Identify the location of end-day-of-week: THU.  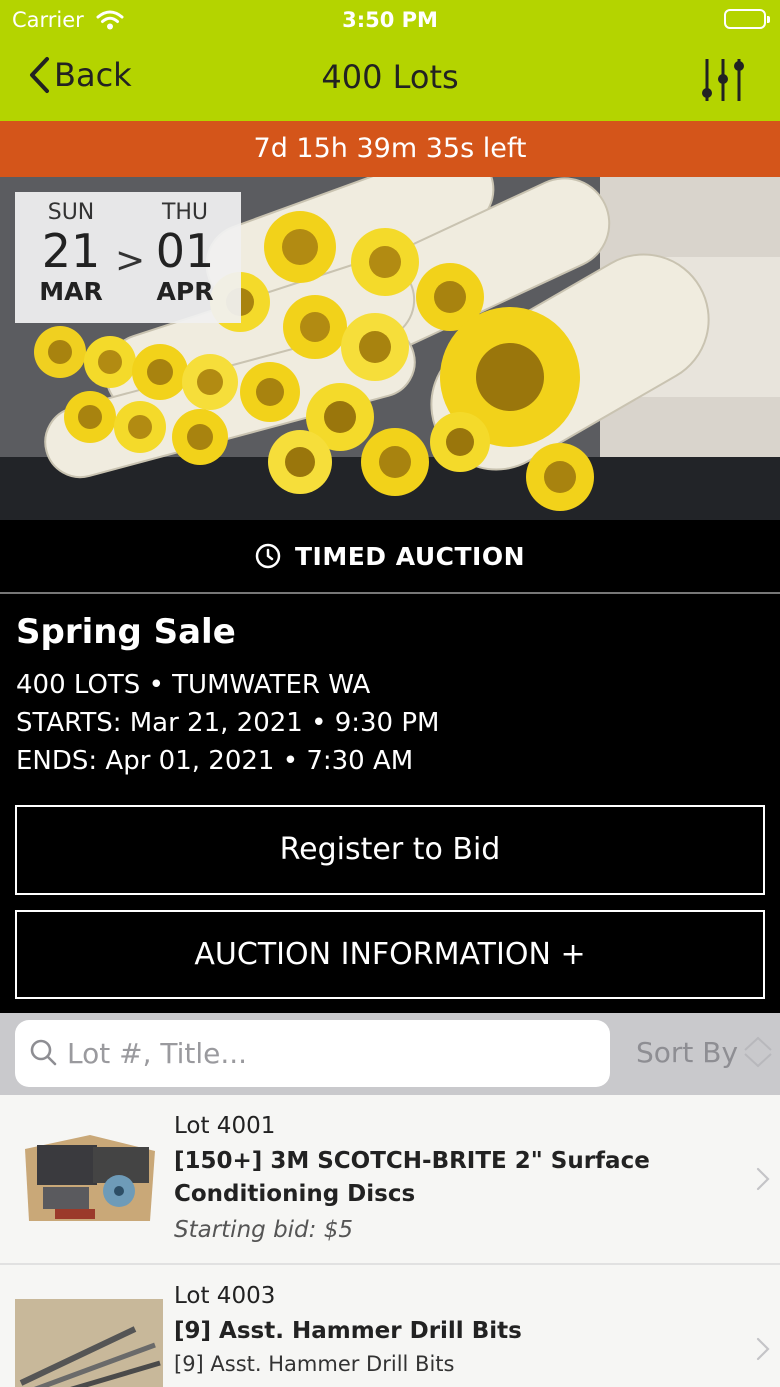
(185, 212).